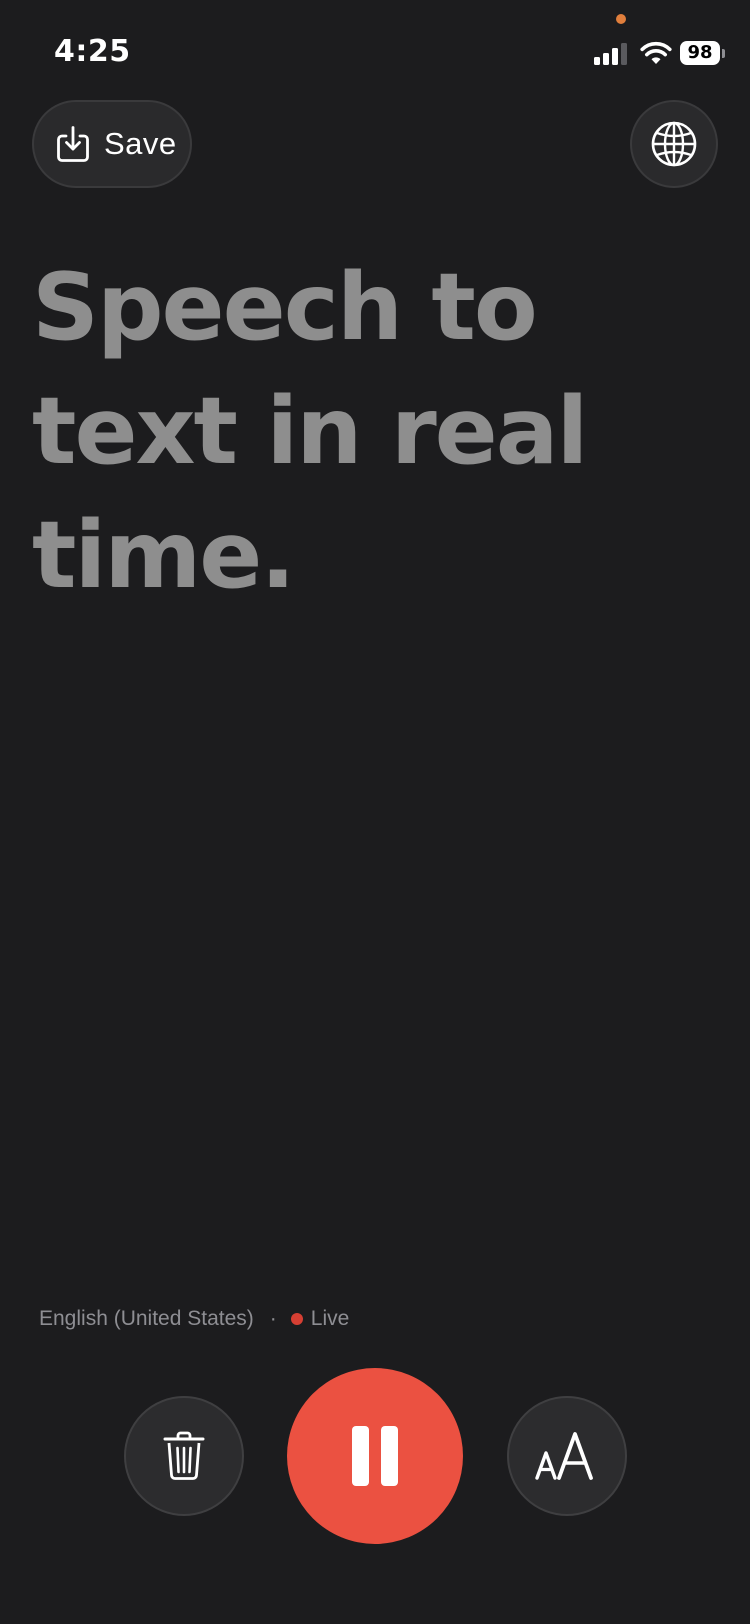 This screenshot has width=750, height=1624. I want to click on battery-body: 98, so click(700, 53).